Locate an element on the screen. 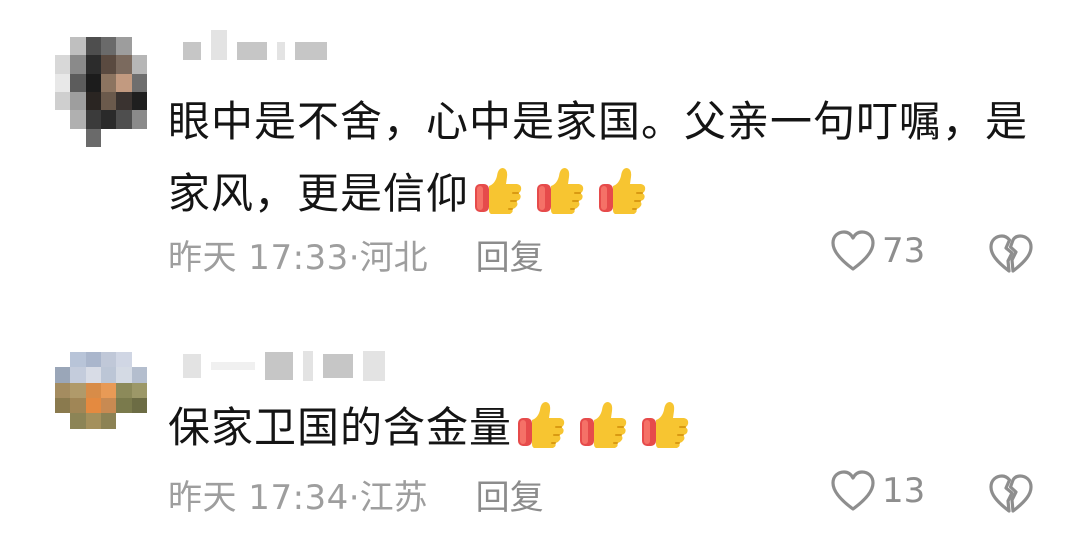 The image size is (1080, 546). comment-time: 昨天 17:34 is located at coordinates (258, 498).